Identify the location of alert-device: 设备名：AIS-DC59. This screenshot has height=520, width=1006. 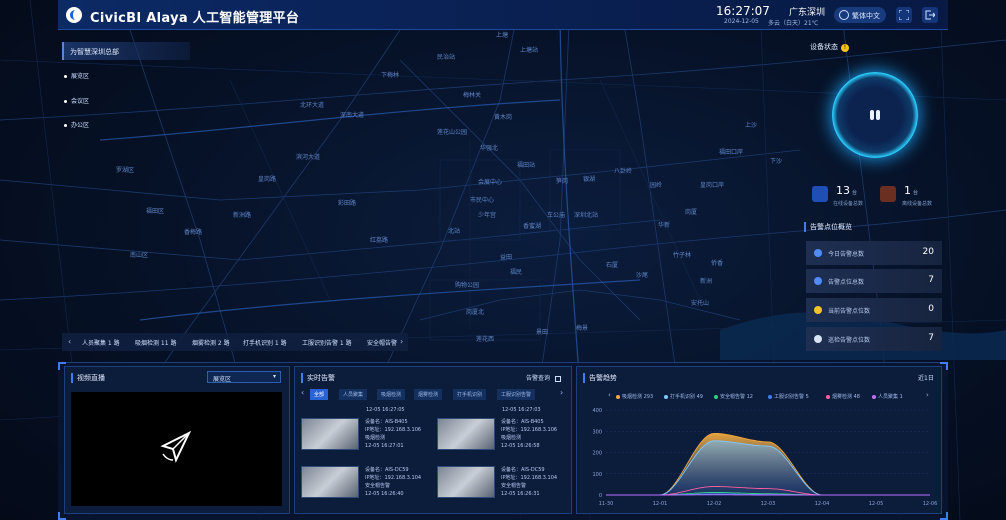
(523, 470).